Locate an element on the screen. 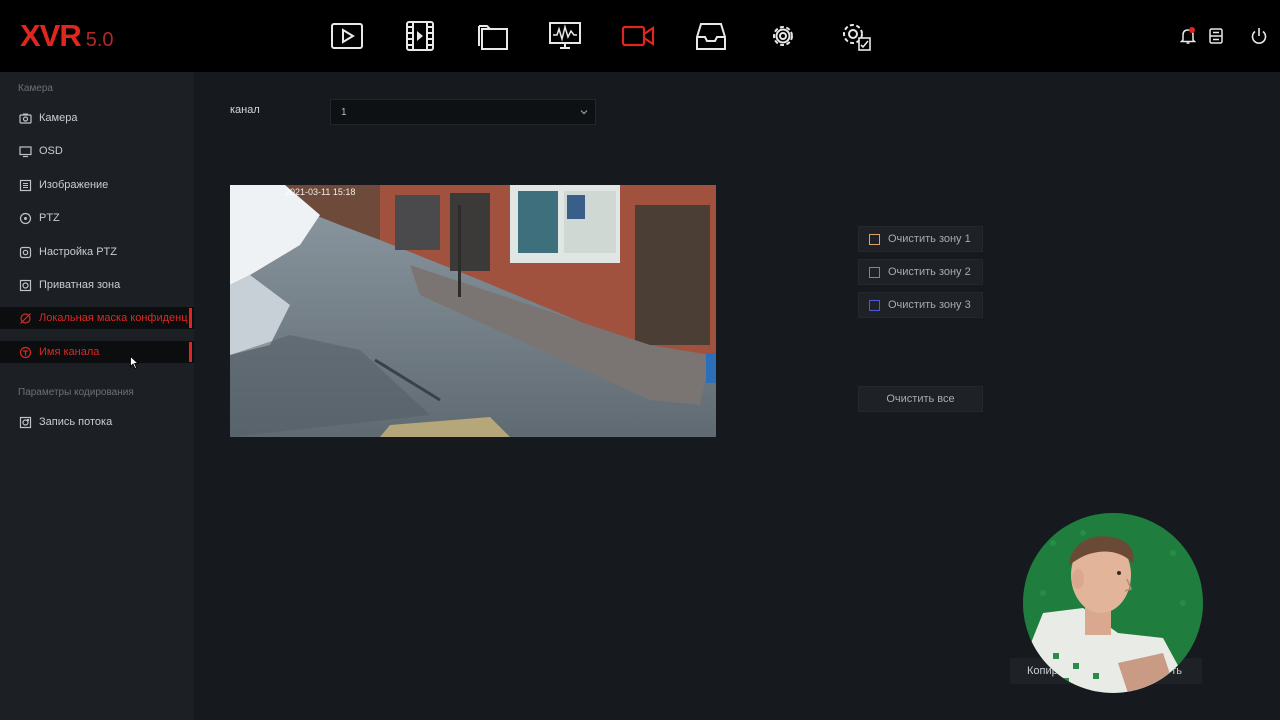  webcam-overlay is located at coordinates (1113, 603).